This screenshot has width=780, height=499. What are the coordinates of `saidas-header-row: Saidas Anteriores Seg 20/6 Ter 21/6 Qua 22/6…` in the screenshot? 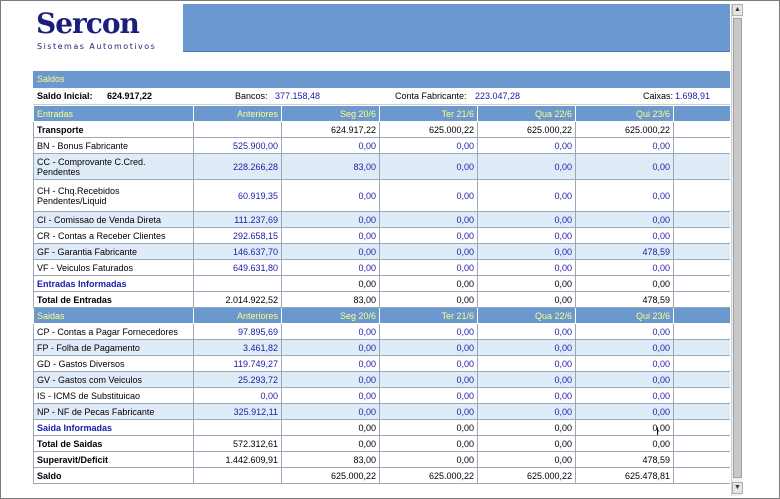 It's located at (381, 315).